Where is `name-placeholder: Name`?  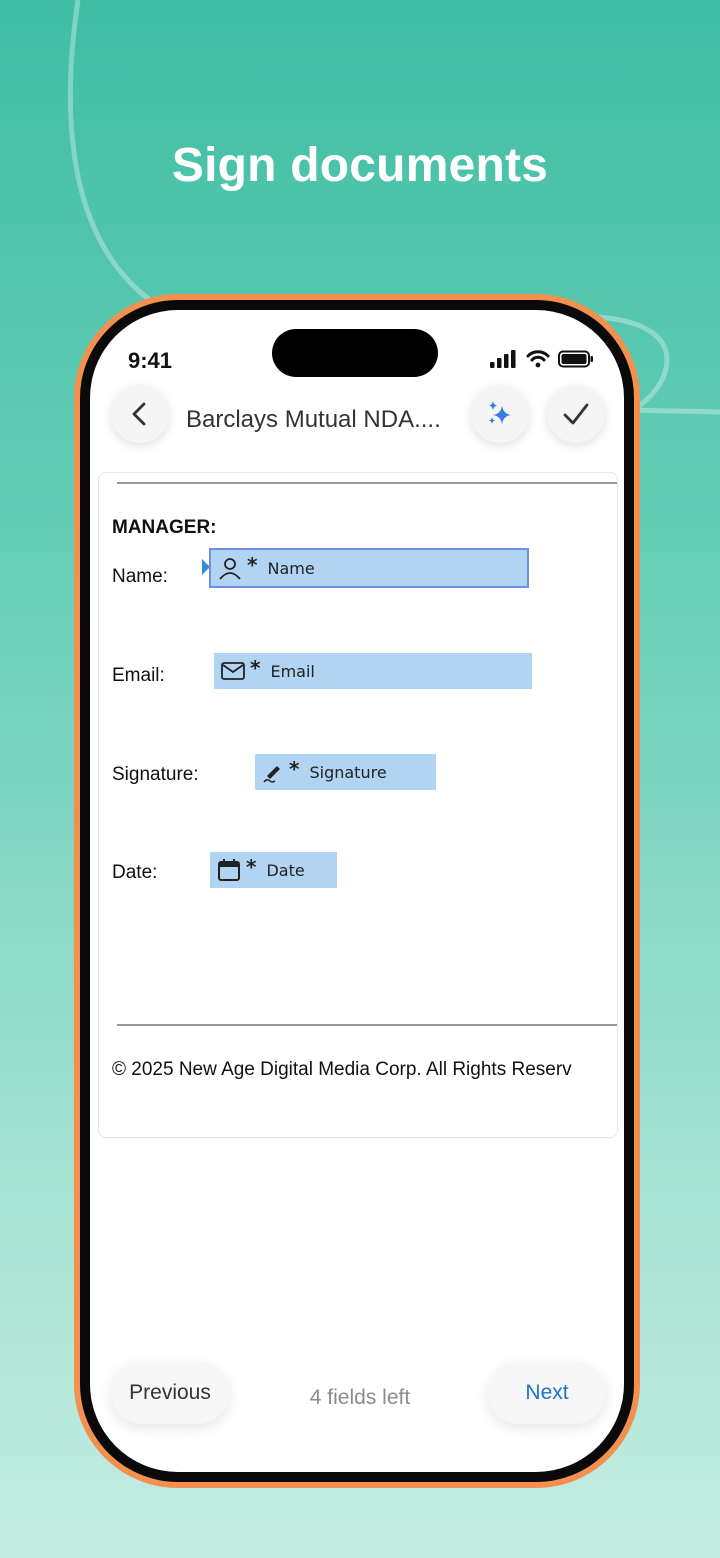
name-placeholder: Name is located at coordinates (291, 568).